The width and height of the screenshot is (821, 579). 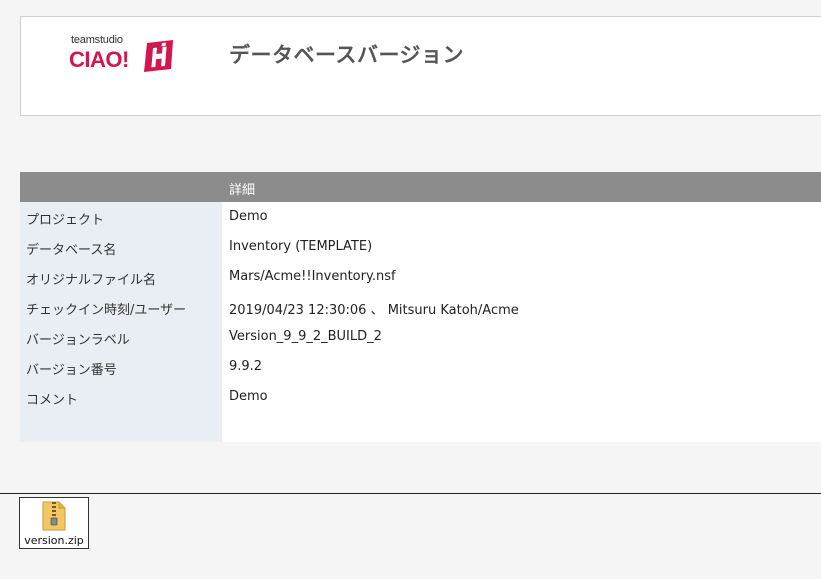 I want to click on attachment-divider, so click(x=410, y=493).